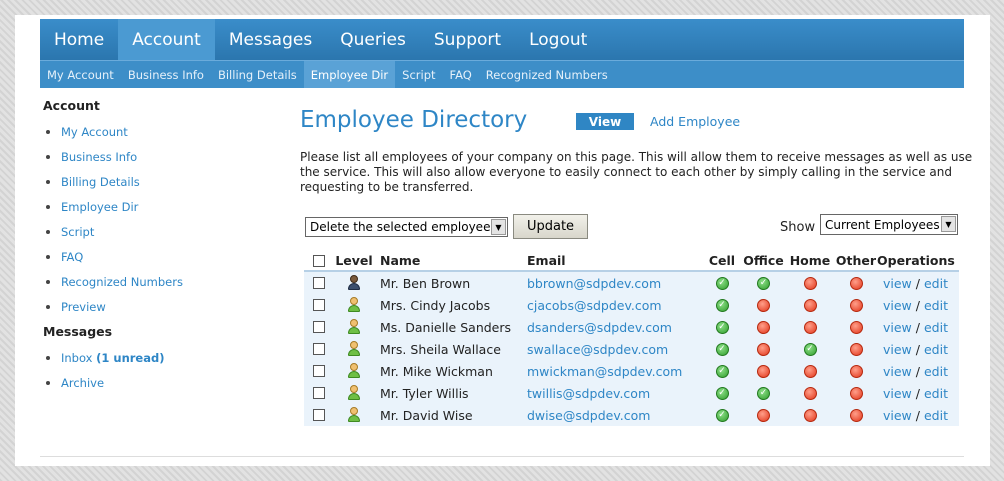 Image resolution: width=1004 pixels, height=481 pixels. Describe the element at coordinates (418, 74) in the screenshot. I see `subnav-script: Script` at that location.